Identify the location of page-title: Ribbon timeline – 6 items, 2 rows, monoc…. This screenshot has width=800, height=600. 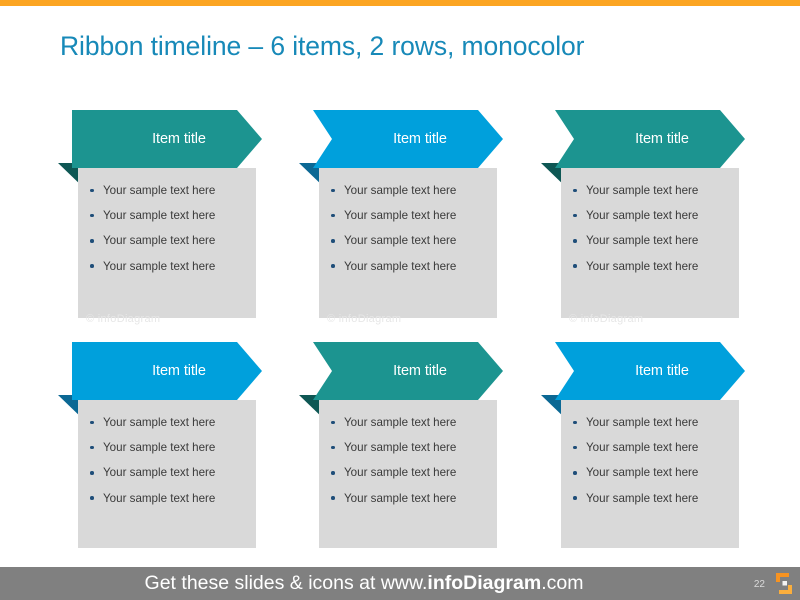
(322, 46).